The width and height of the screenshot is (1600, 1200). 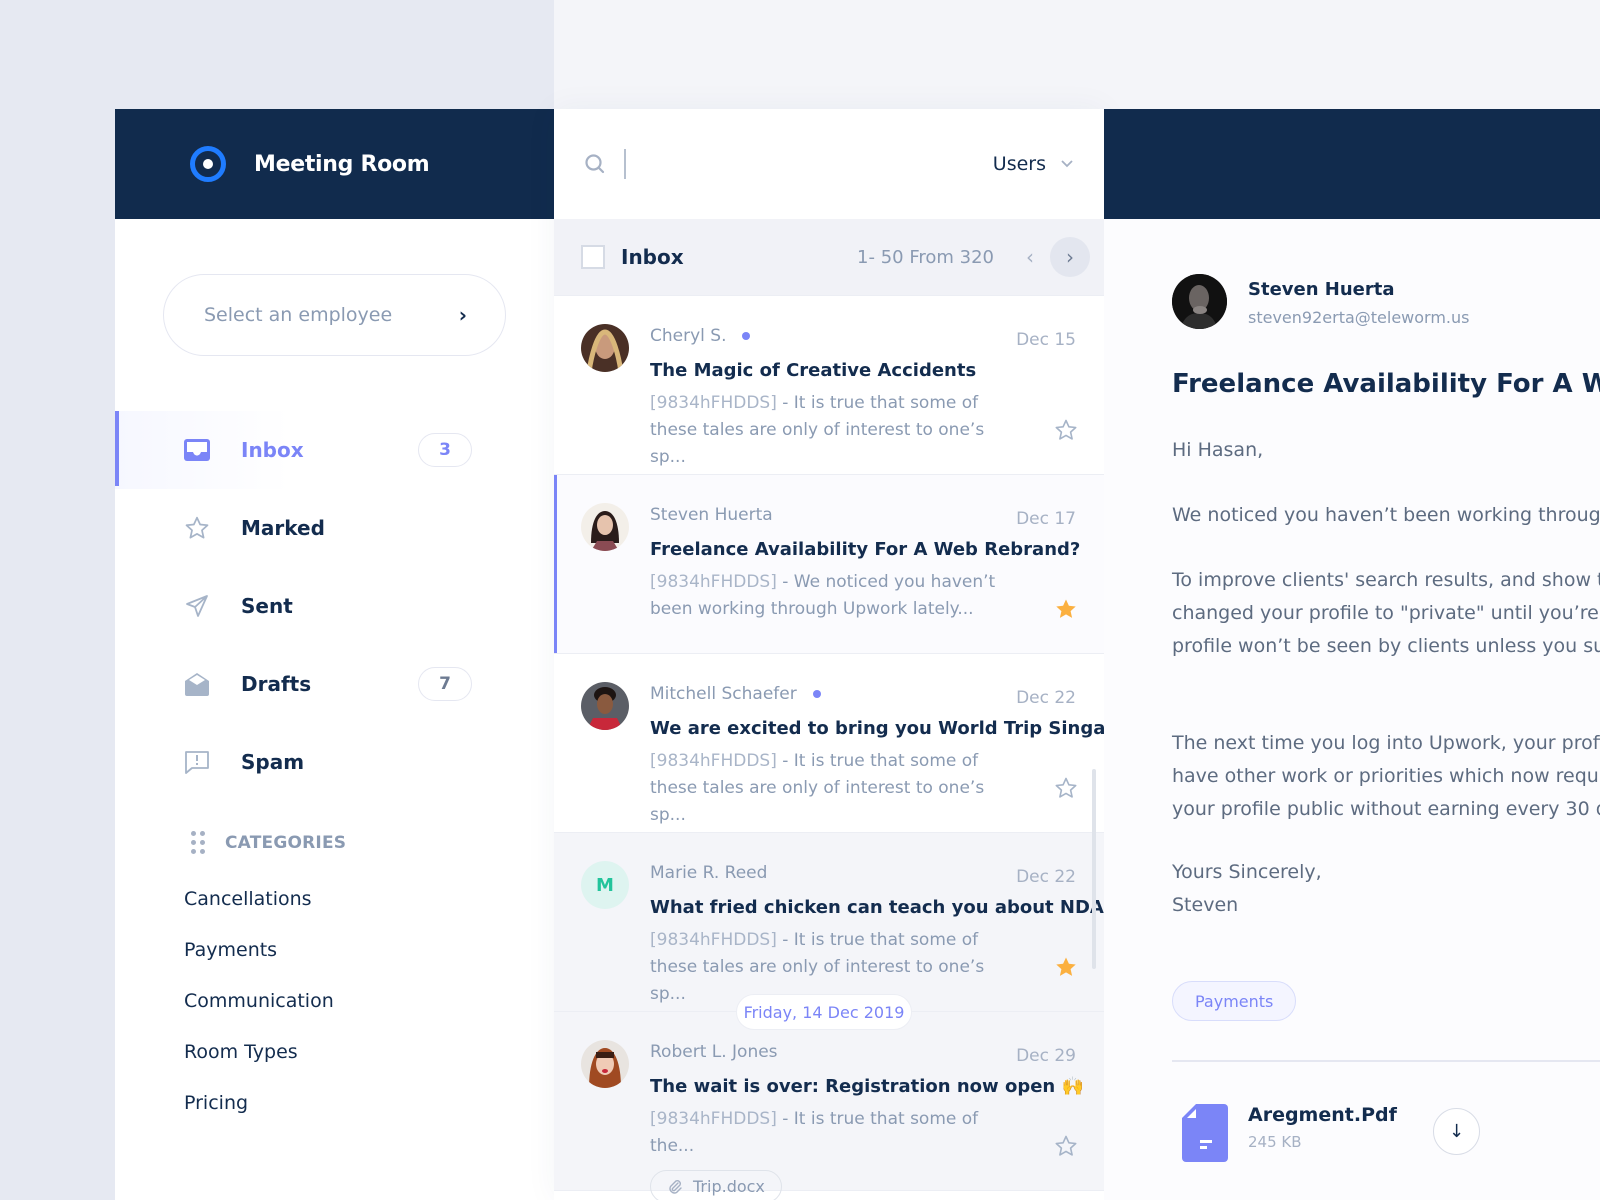 I want to click on search-icon, so click(x=595, y=164).